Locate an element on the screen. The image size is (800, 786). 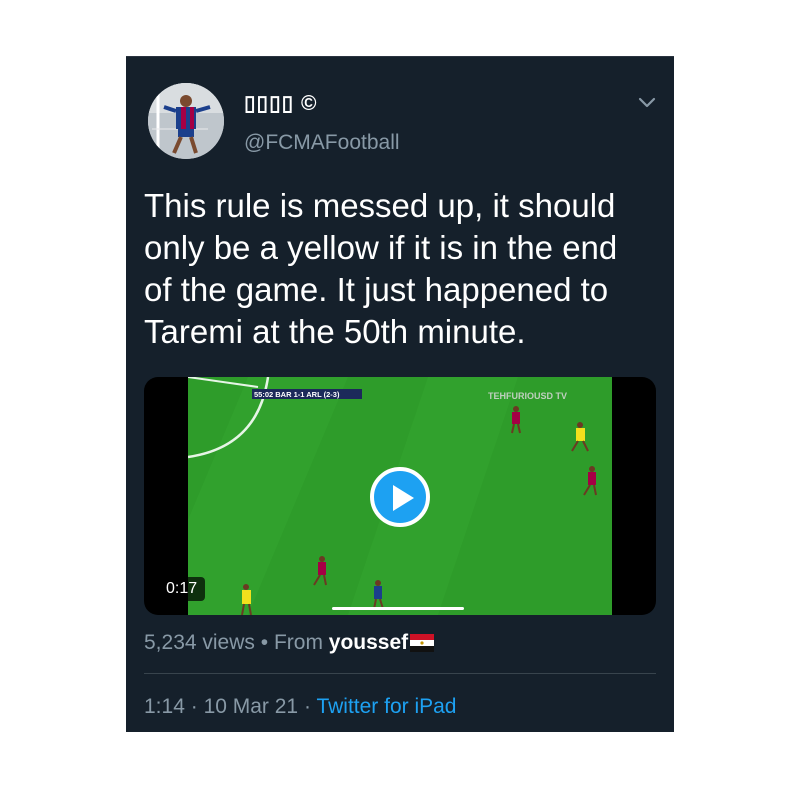
divider is located at coordinates (400, 673).